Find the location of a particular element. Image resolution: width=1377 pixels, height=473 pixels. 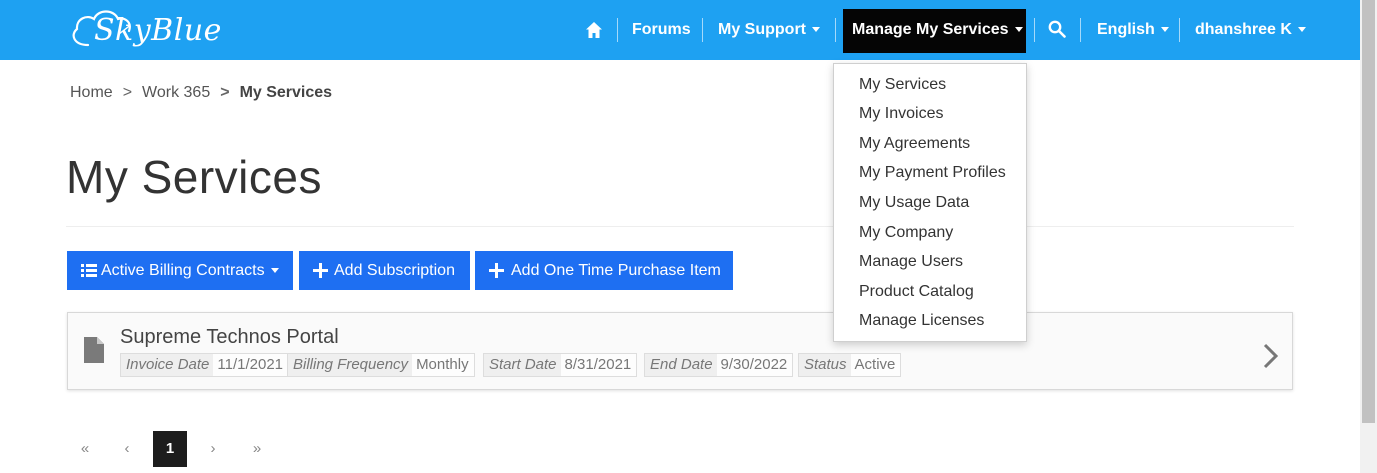

tag-label: Start Date is located at coordinates (522, 365).